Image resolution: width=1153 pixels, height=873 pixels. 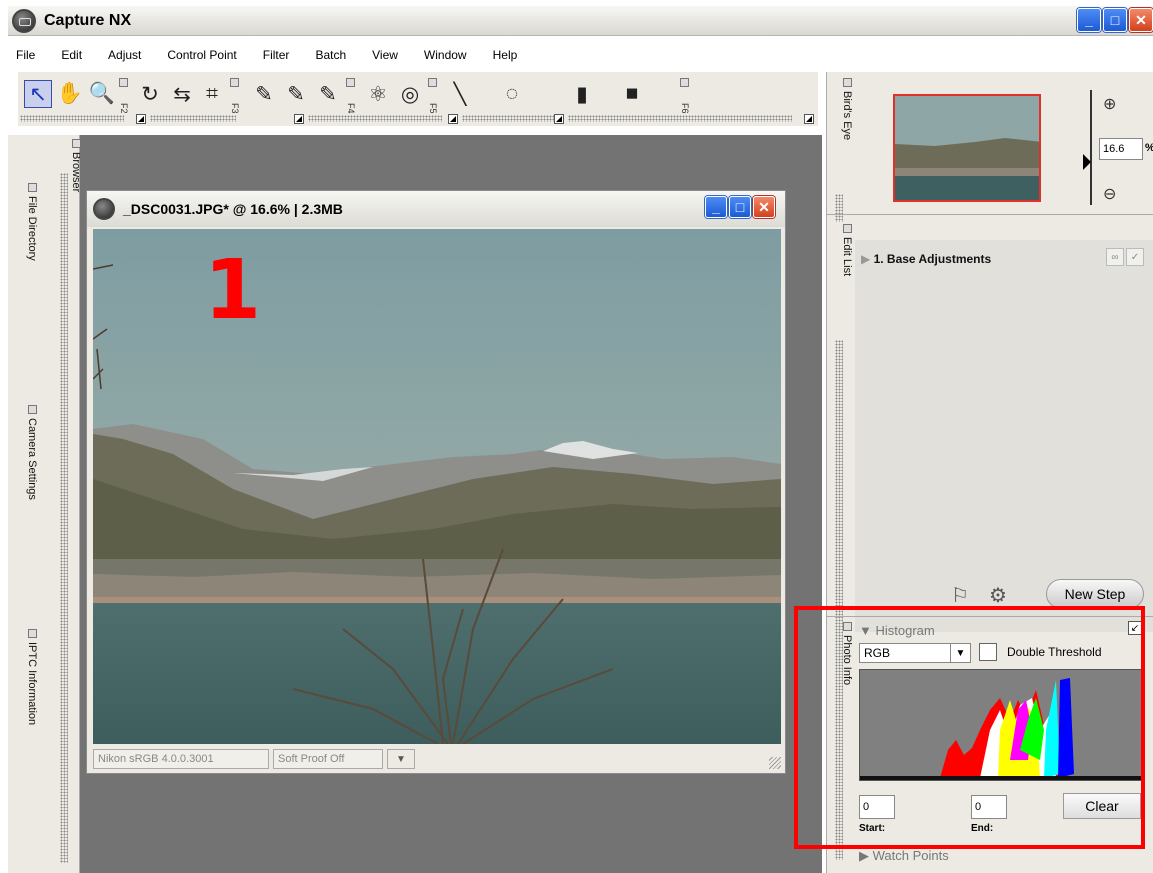 What do you see at coordinates (969, 727) in the screenshot?
I see `highlight-box` at bounding box center [969, 727].